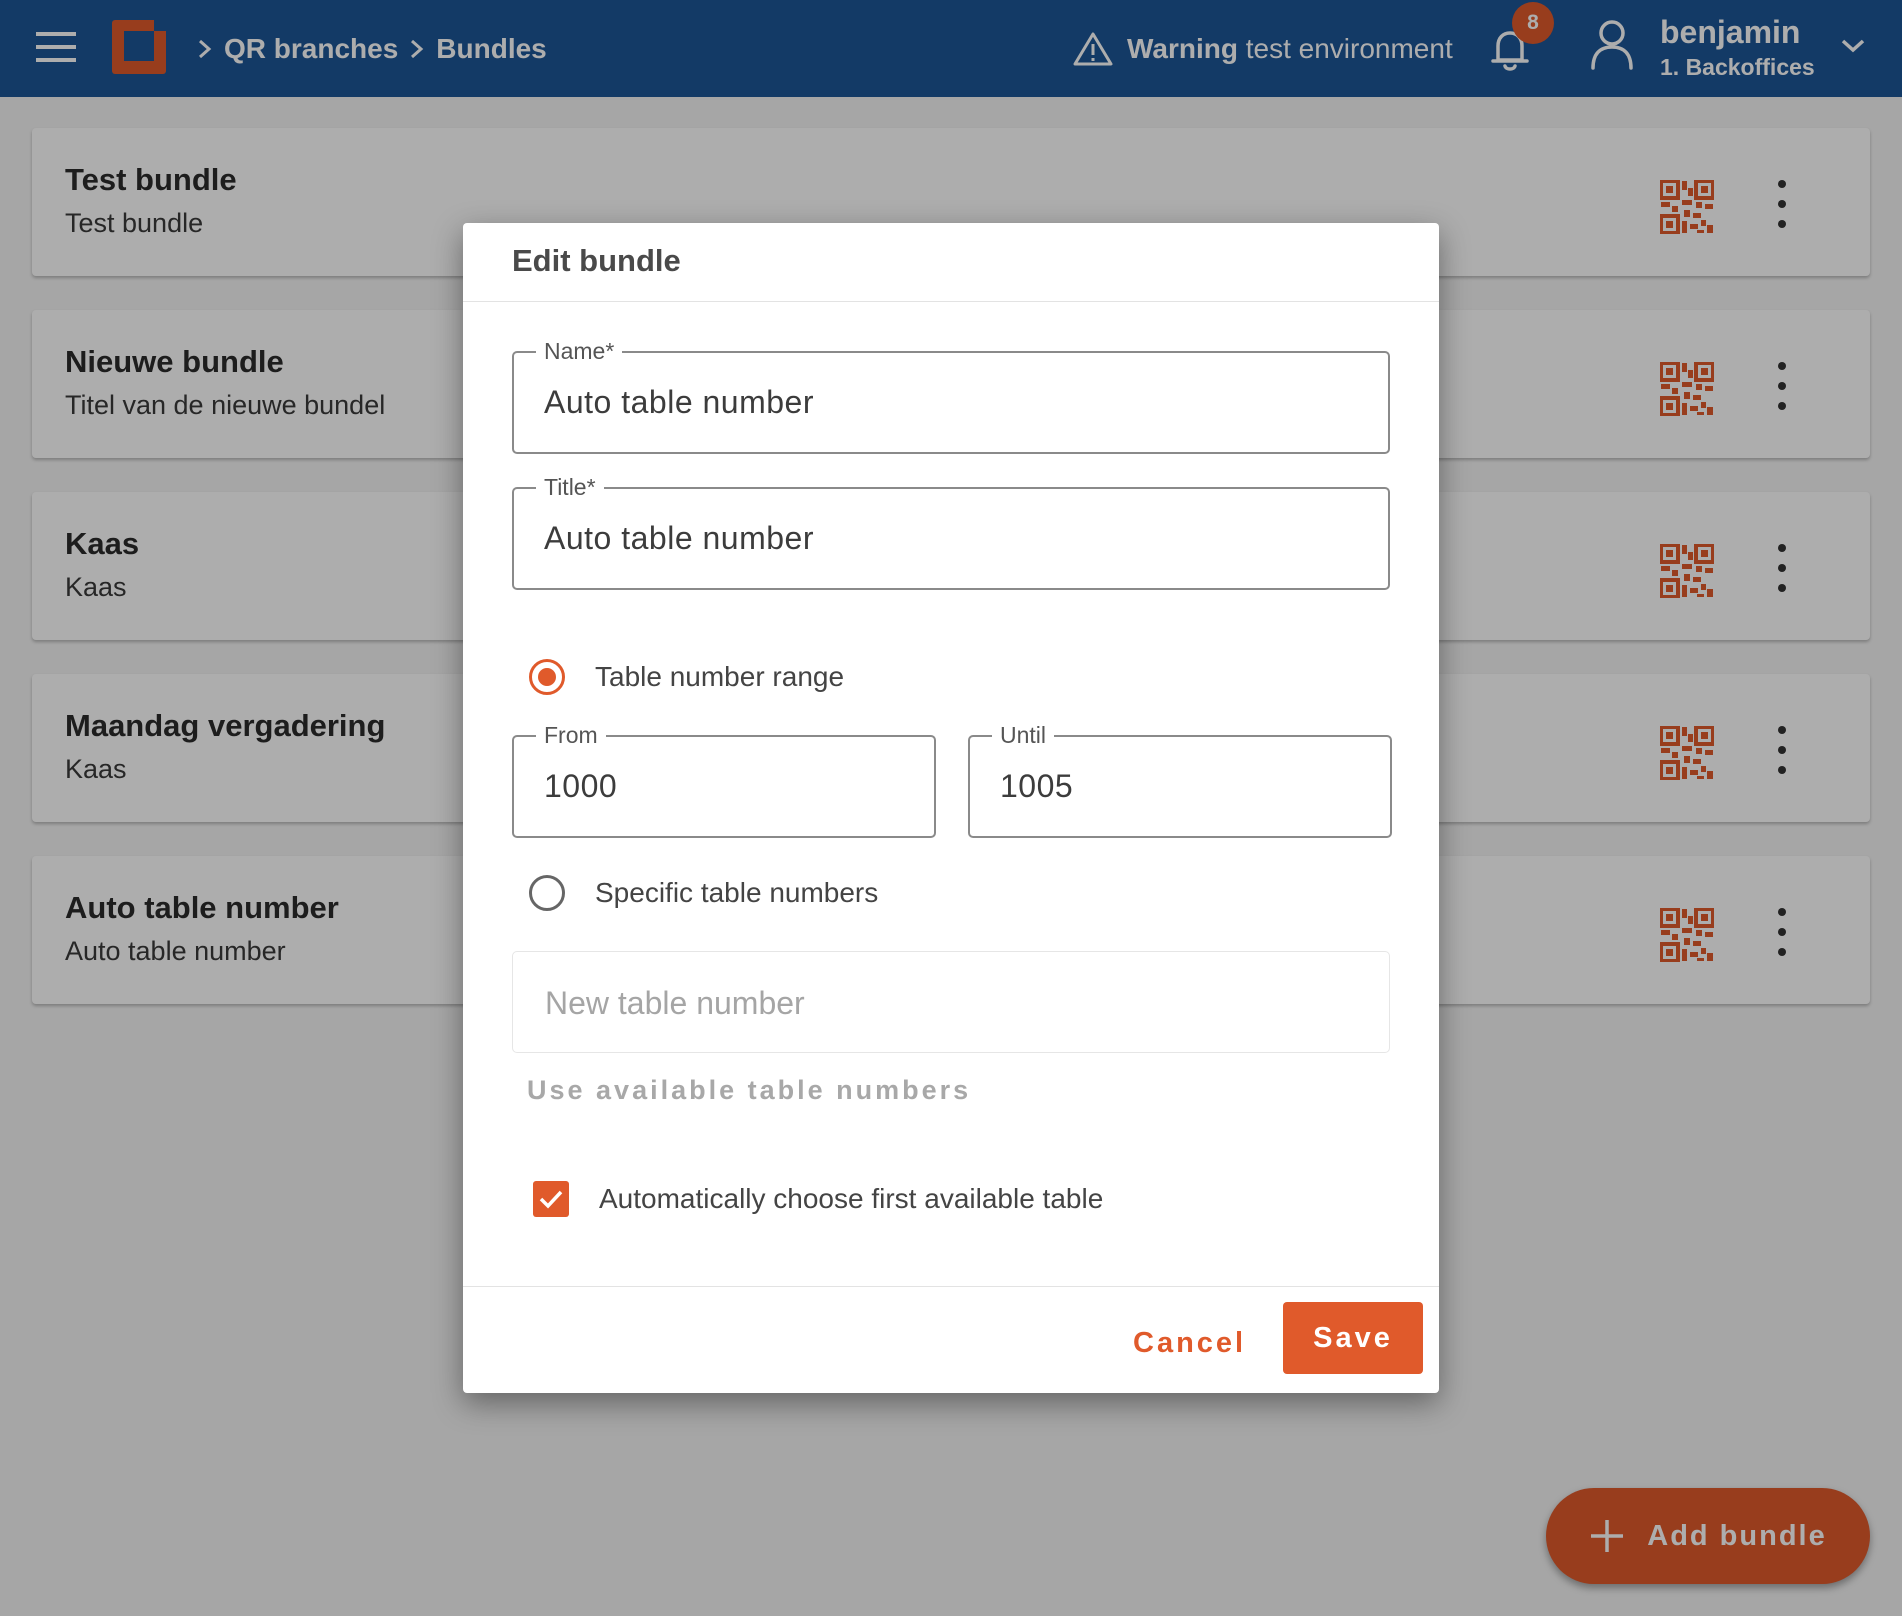 The height and width of the screenshot is (1616, 1902). I want to click on name-field: Name* Auto table number, so click(951, 395).